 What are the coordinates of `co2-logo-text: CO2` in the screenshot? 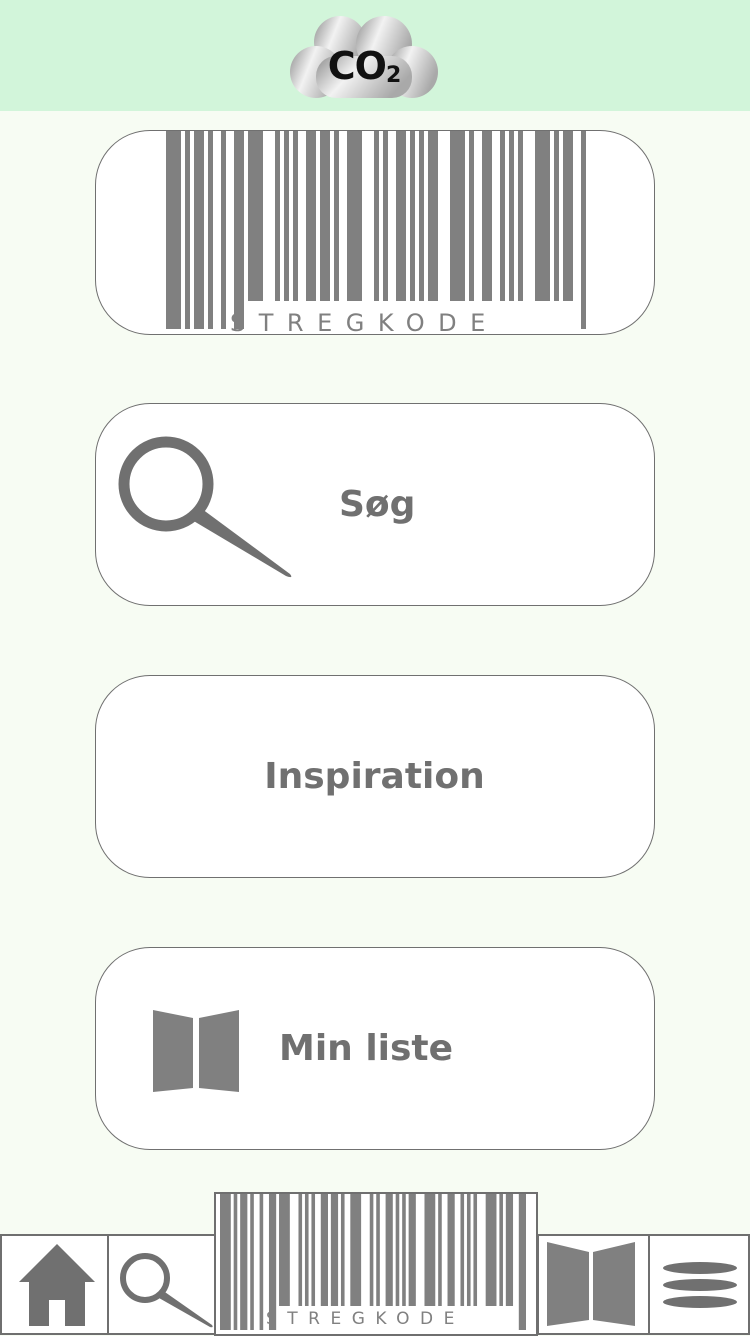 It's located at (364, 66).